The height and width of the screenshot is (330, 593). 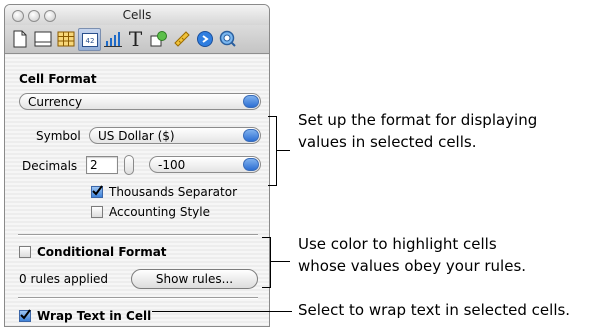 What do you see at coordinates (204, 38) in the screenshot?
I see `hyperlink-icon` at bounding box center [204, 38].